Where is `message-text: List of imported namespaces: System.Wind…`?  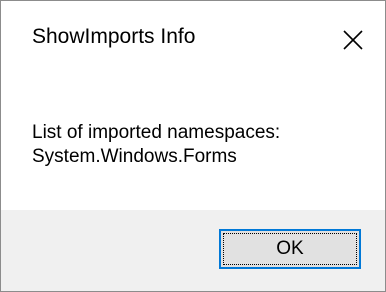 message-text: List of imported namespaces: System.Wind… is located at coordinates (156, 145).